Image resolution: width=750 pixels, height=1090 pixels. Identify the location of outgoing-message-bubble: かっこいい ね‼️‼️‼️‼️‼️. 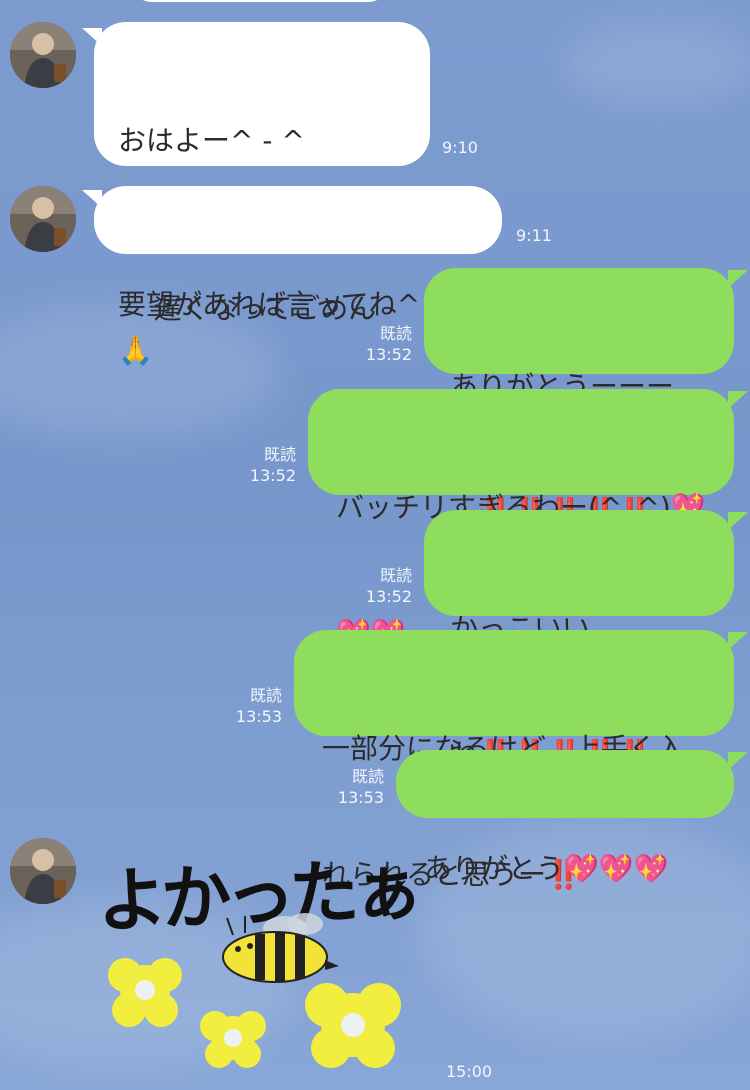
(579, 640).